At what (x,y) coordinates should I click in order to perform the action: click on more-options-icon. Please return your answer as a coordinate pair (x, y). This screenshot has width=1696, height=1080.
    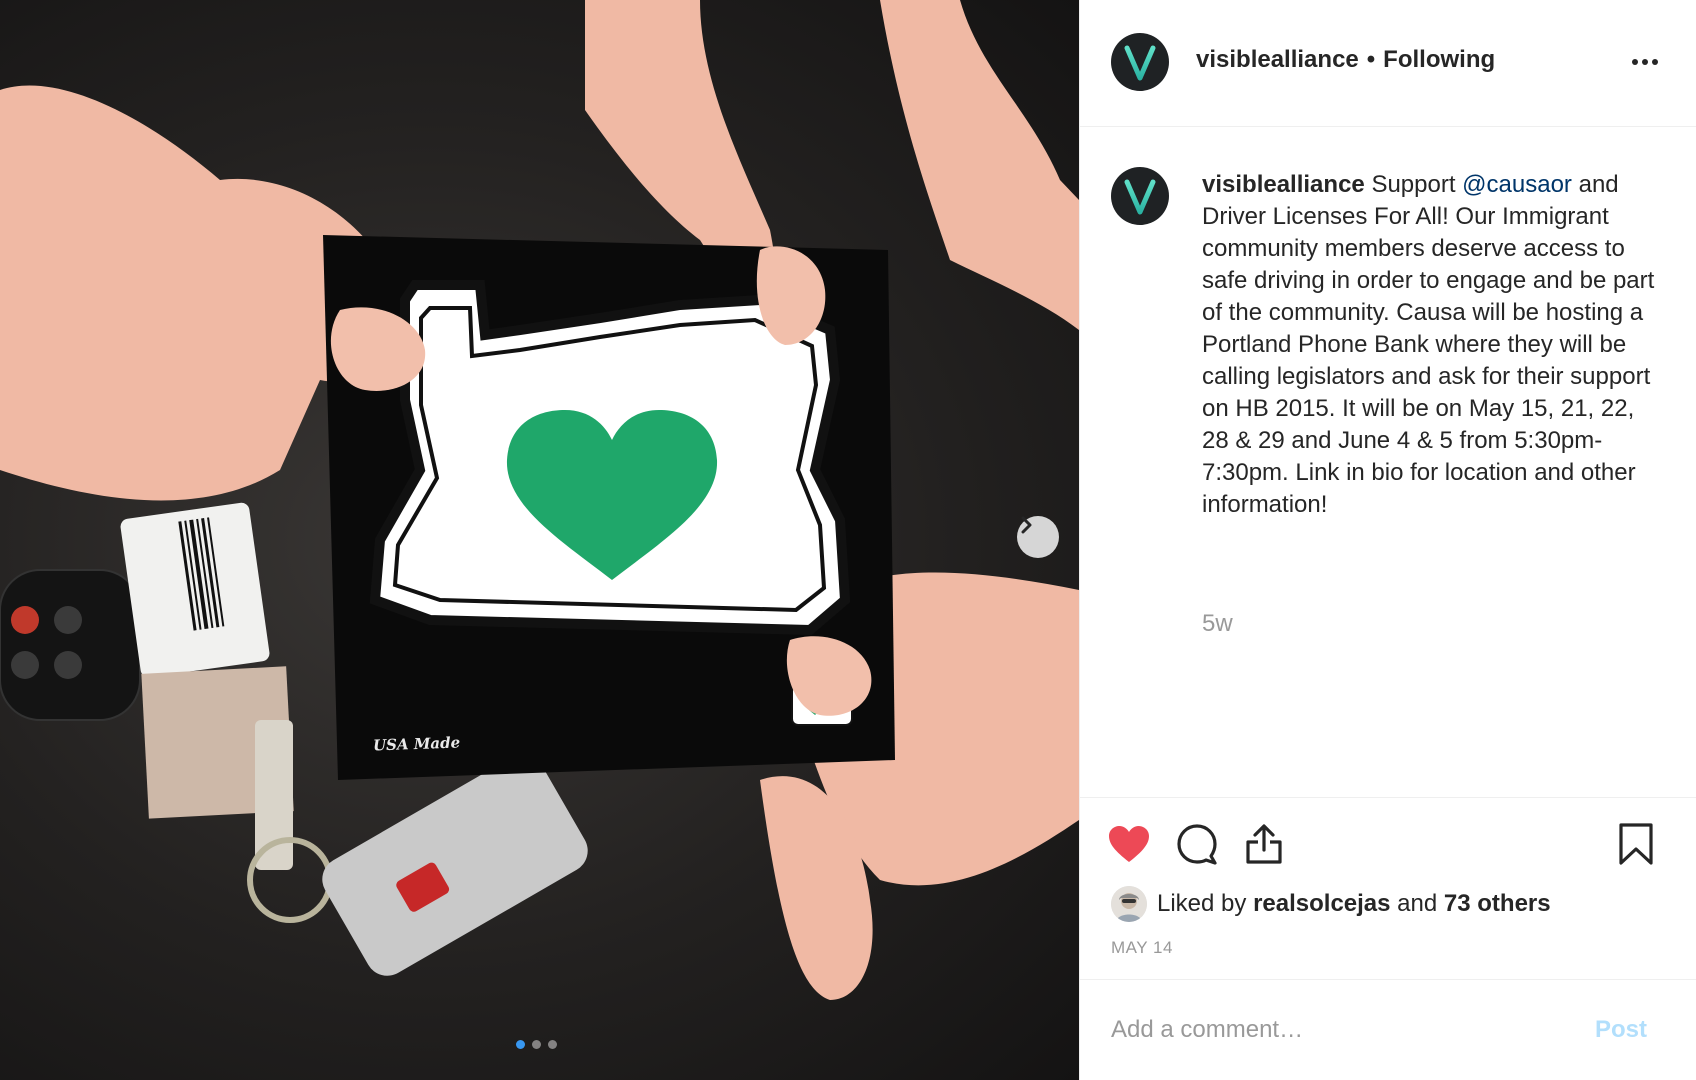
    Looking at the image, I should click on (1645, 62).